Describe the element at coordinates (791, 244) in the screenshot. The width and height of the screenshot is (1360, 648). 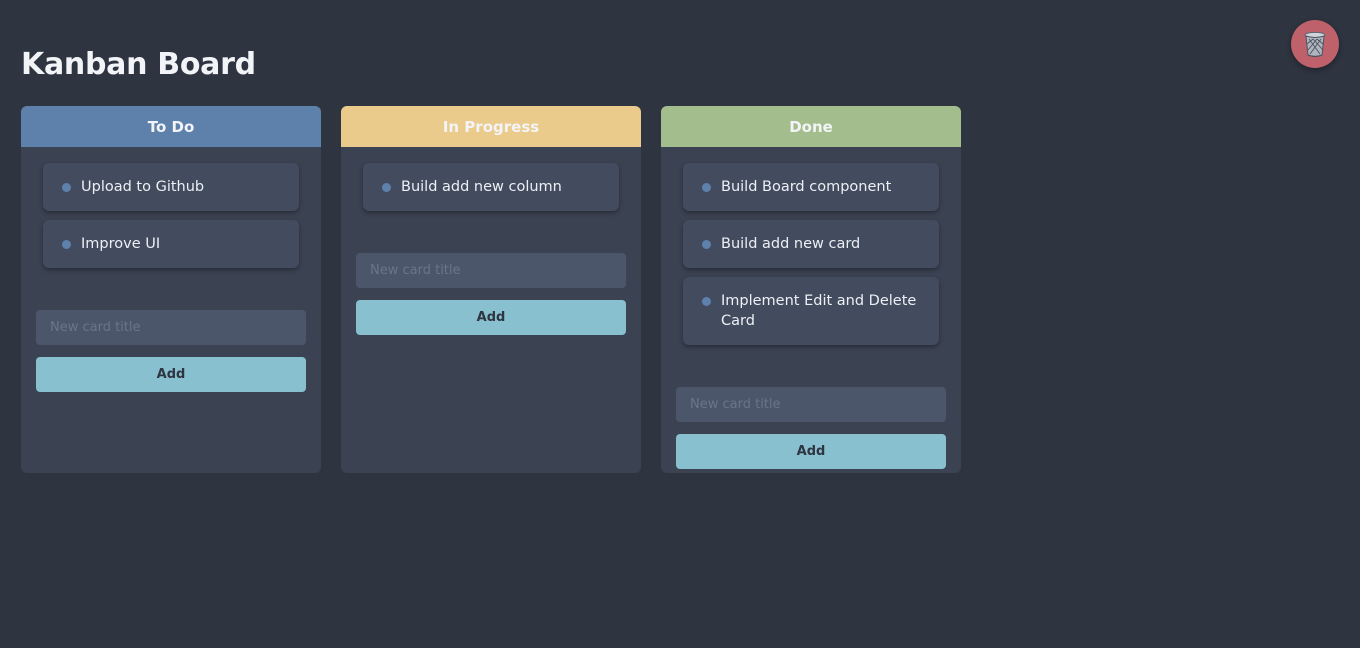
I see `card-title: Build add new card` at that location.